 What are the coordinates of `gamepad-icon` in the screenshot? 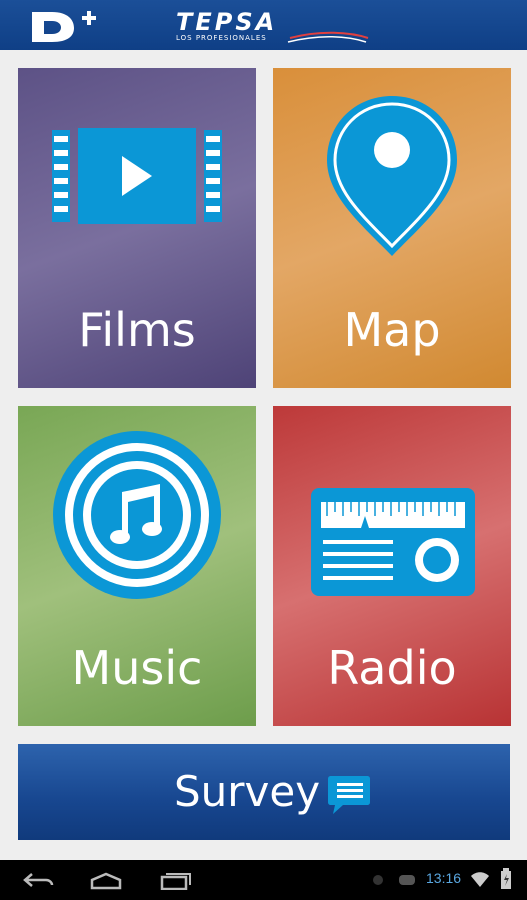 It's located at (407, 880).